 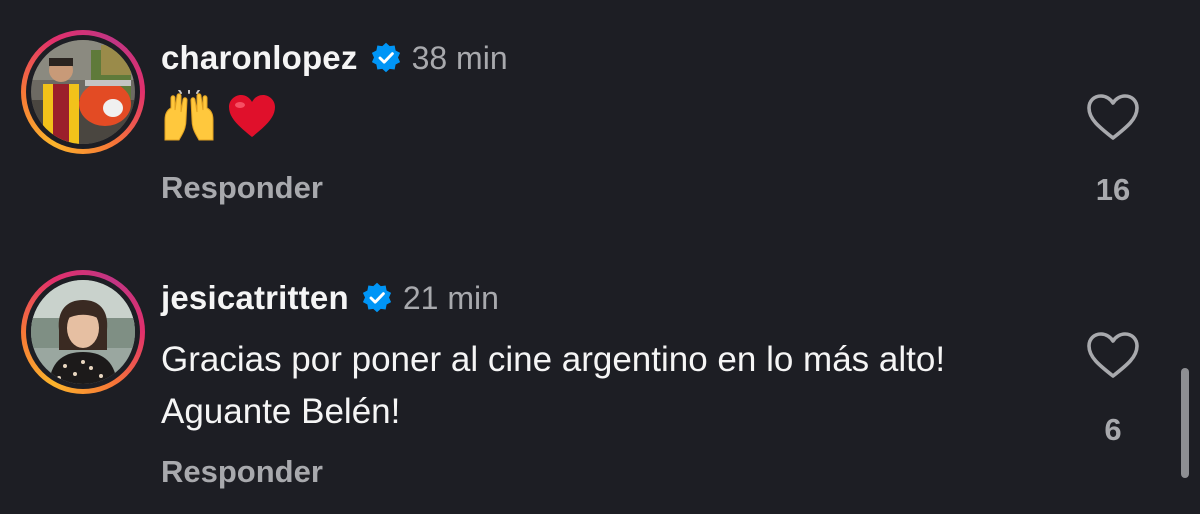 I want to click on comment-emojis, so click(x=219, y=117).